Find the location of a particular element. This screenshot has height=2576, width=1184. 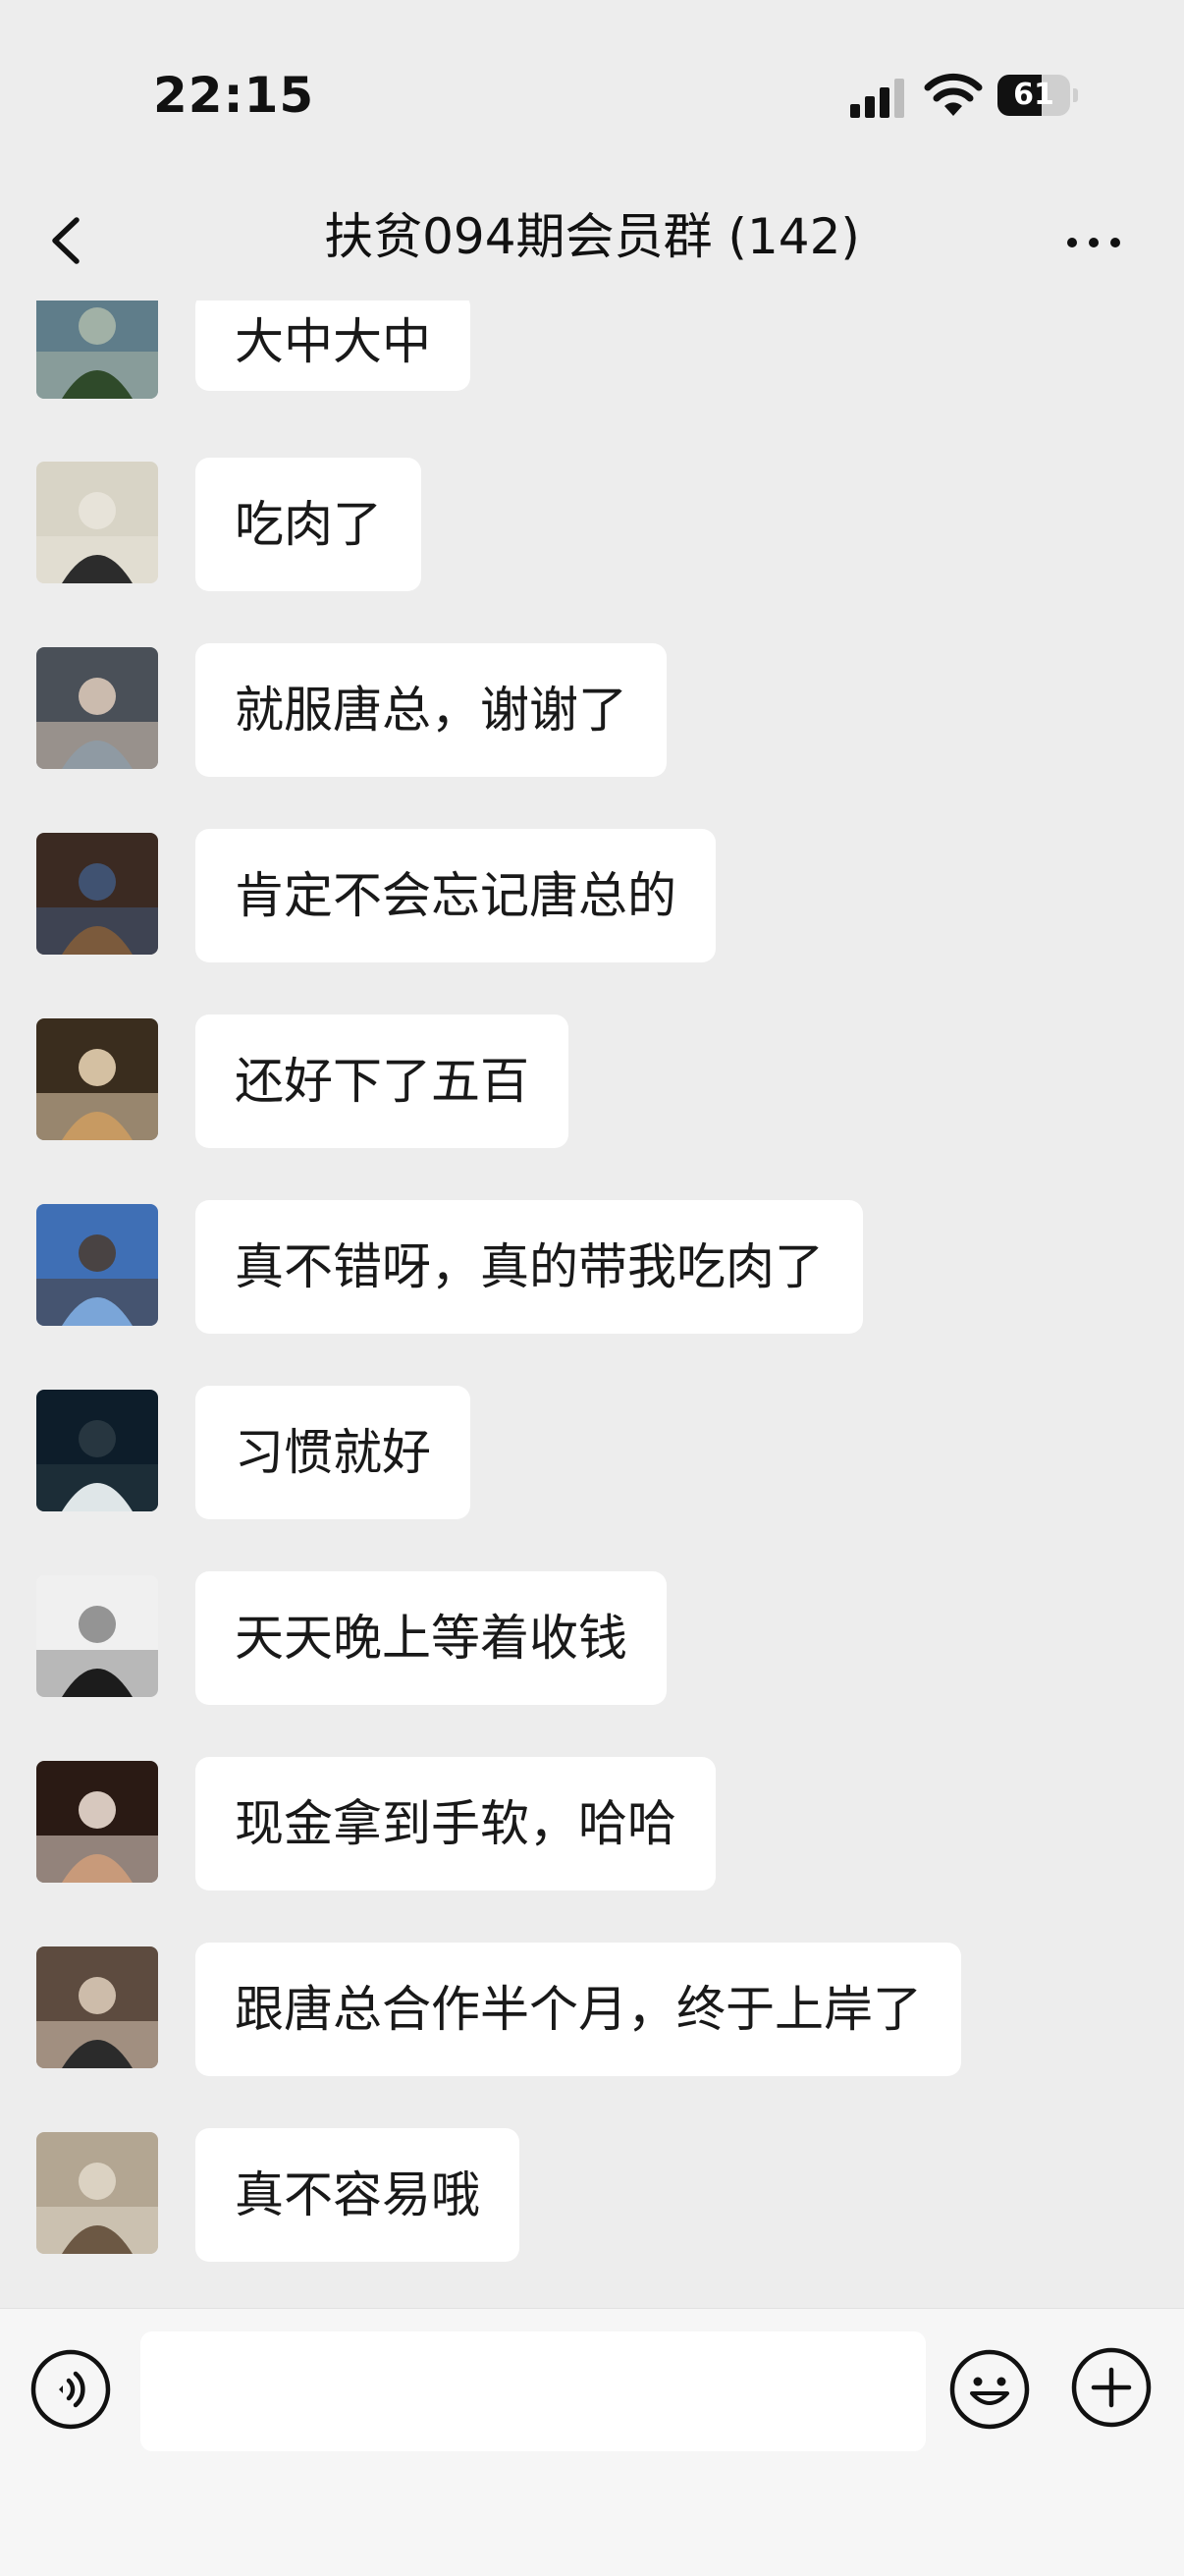

back-button is located at coordinates (68, 241).